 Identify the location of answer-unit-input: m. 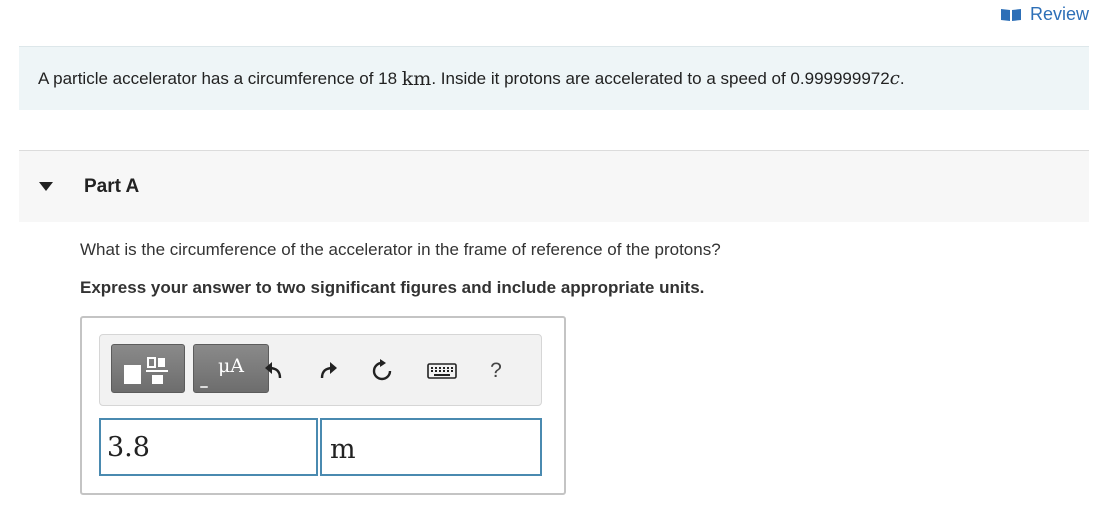
(431, 447).